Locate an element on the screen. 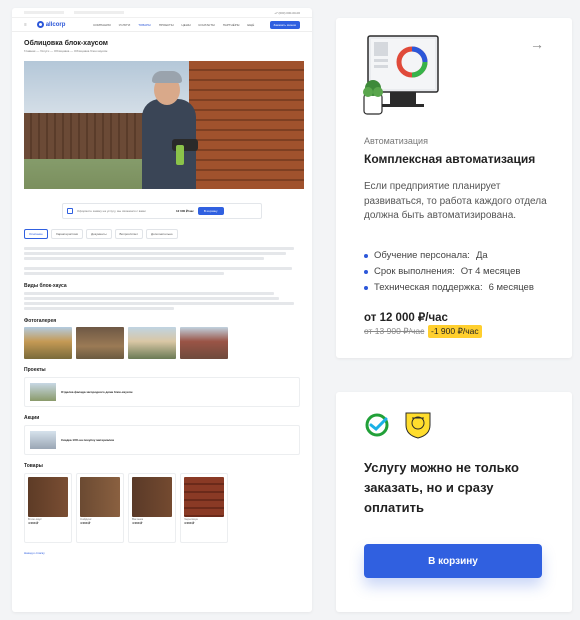 The width and height of the screenshot is (580, 620). tab: Документы is located at coordinates (99, 234).